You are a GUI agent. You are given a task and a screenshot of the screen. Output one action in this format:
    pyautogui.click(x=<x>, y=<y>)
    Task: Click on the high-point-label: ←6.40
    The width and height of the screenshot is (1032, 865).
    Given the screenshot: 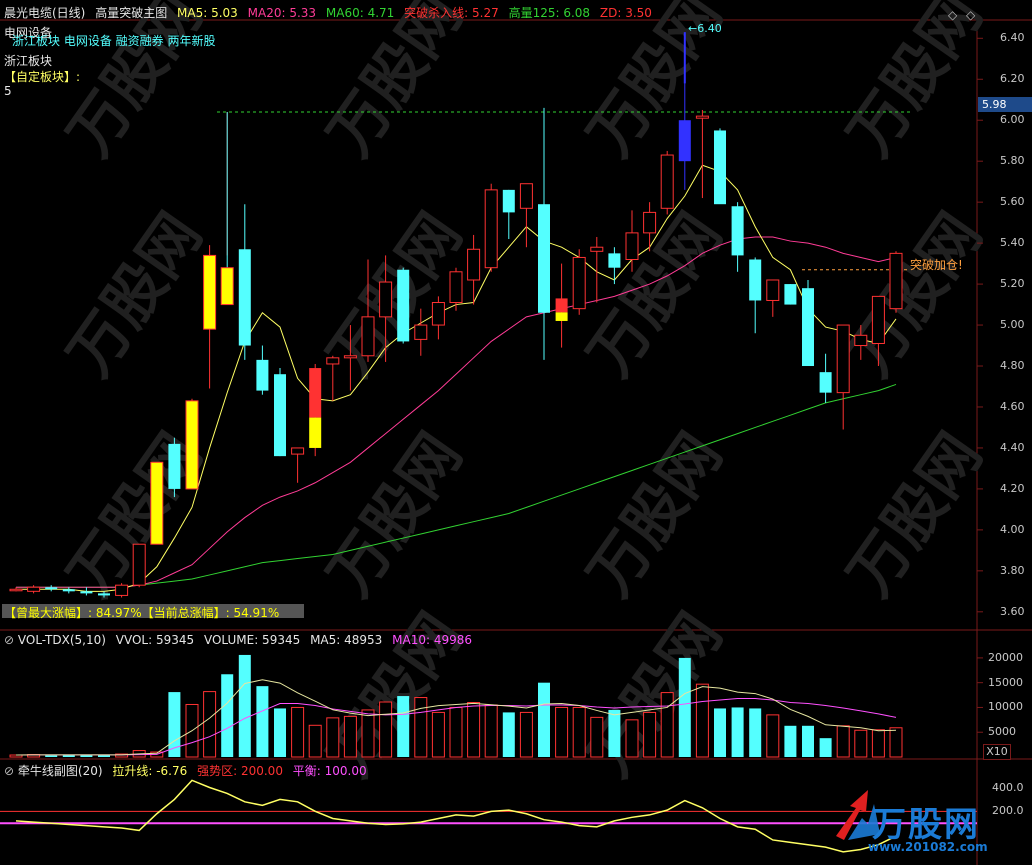 What is the action you would take?
    pyautogui.click(x=705, y=28)
    